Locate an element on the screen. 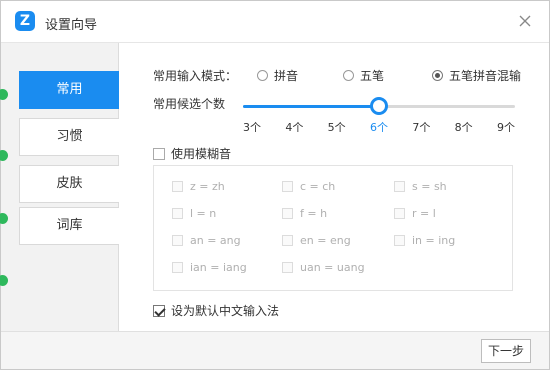 This screenshot has height=370, width=550. radio-label: 五笔 is located at coordinates (372, 75).